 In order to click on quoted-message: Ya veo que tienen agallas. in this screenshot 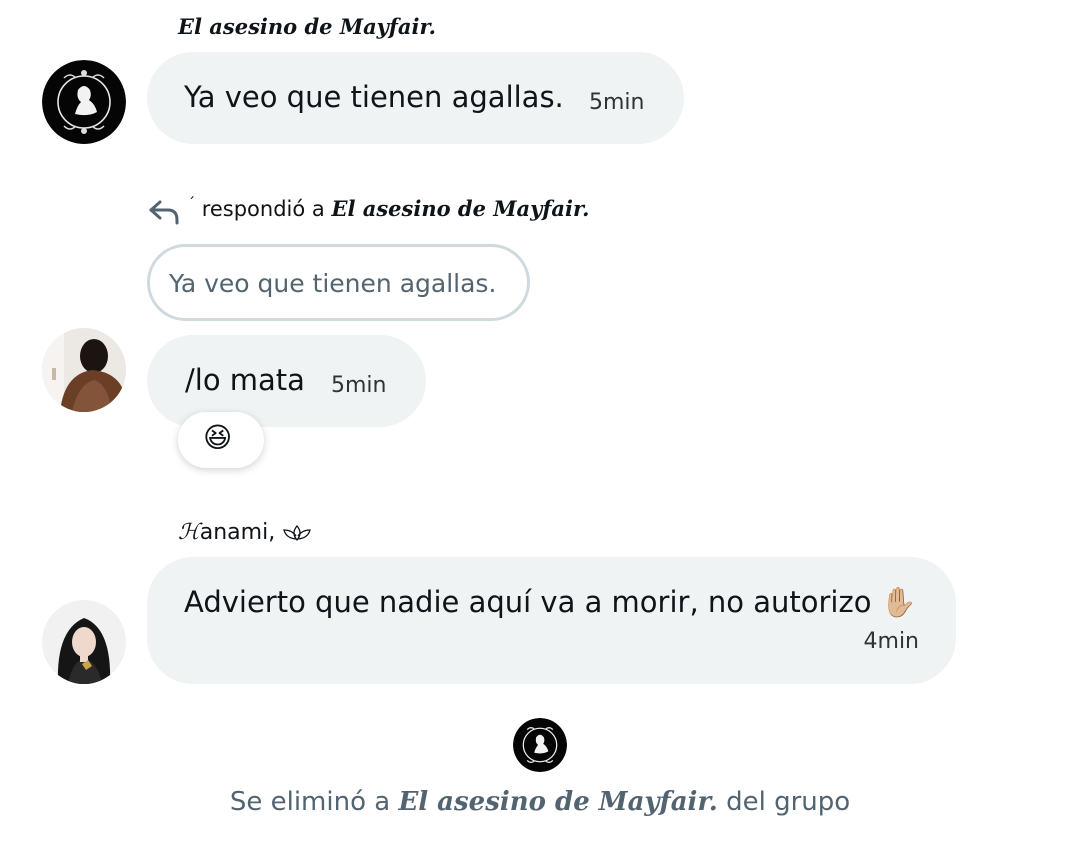, I will do `click(338, 282)`.